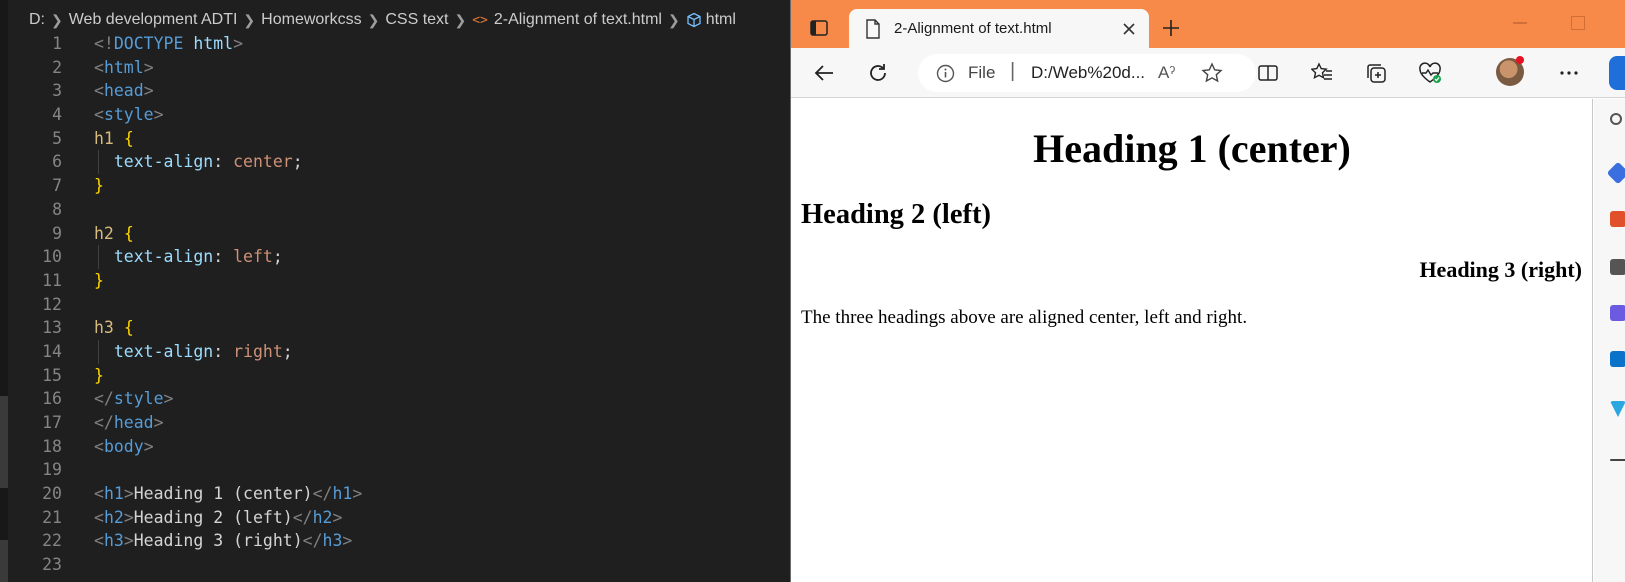 This screenshot has height=582, width=1625. Describe the element at coordinates (1578, 23) in the screenshot. I see `maximize-button` at that location.